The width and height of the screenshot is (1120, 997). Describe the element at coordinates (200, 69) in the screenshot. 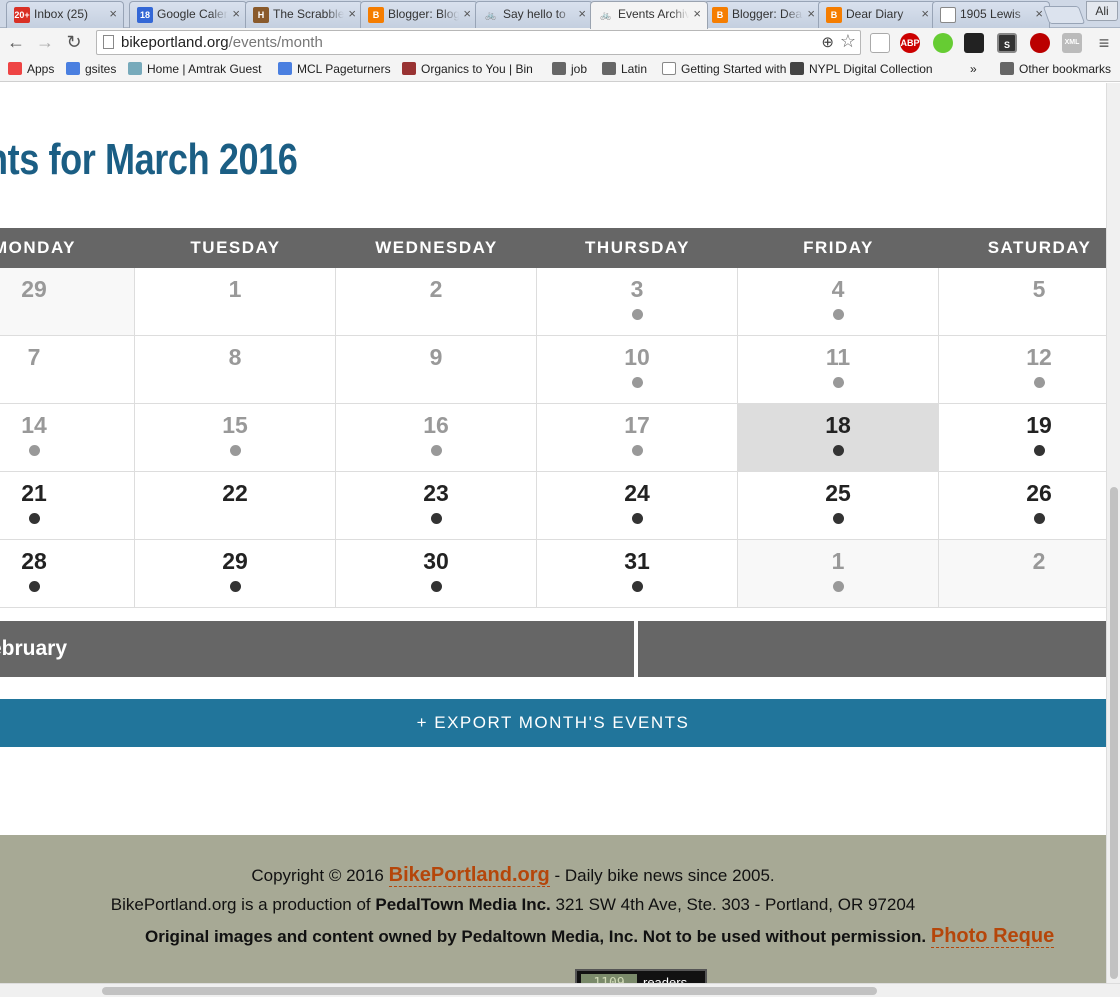

I see `bookmark-home-amtrak-guest: Home | Amtrak Guest` at that location.